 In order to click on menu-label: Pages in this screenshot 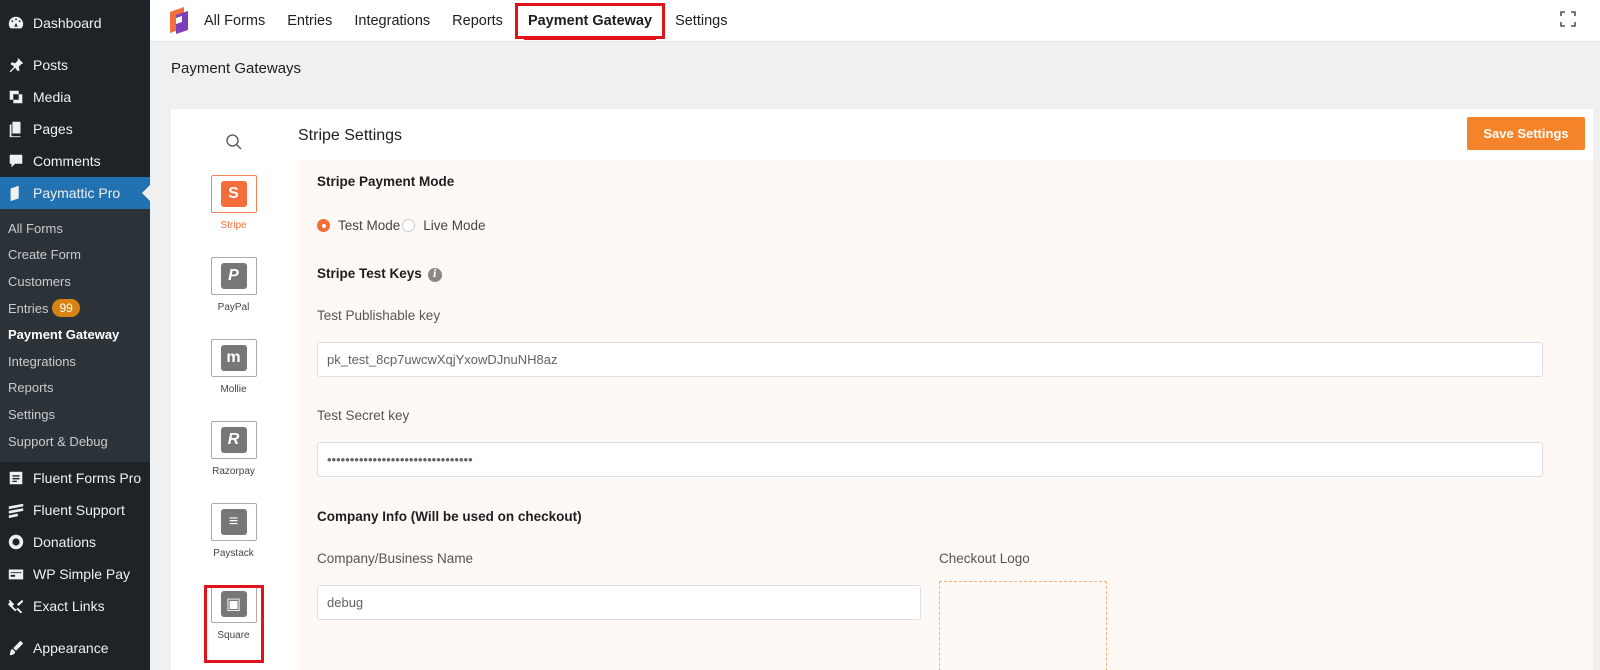, I will do `click(53, 129)`.